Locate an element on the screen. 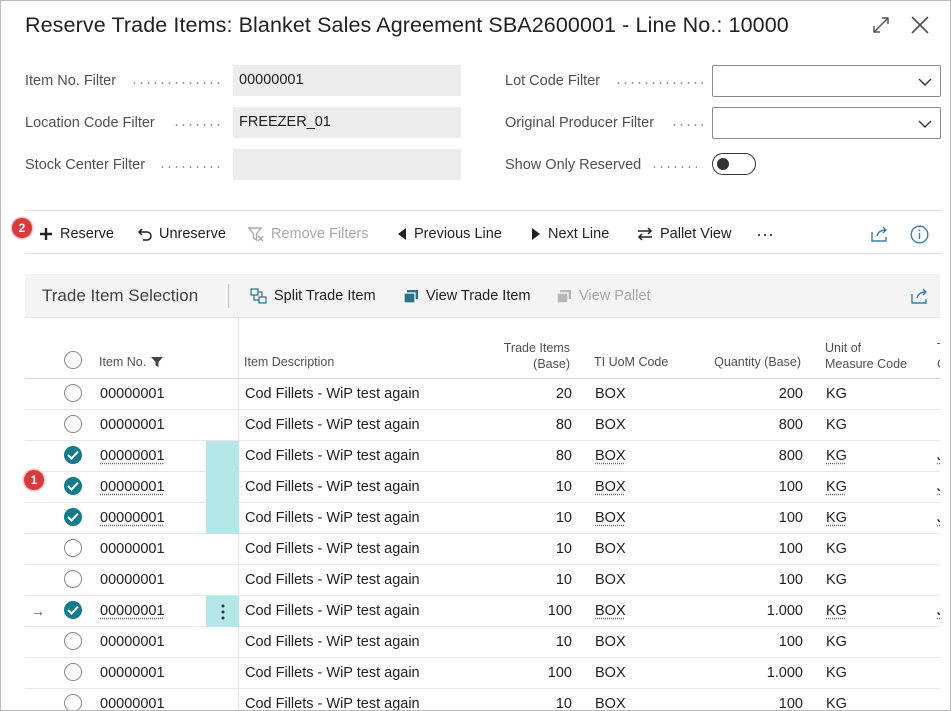 This screenshot has height=711, width=951. row-actions-button is located at coordinates (222, 611).